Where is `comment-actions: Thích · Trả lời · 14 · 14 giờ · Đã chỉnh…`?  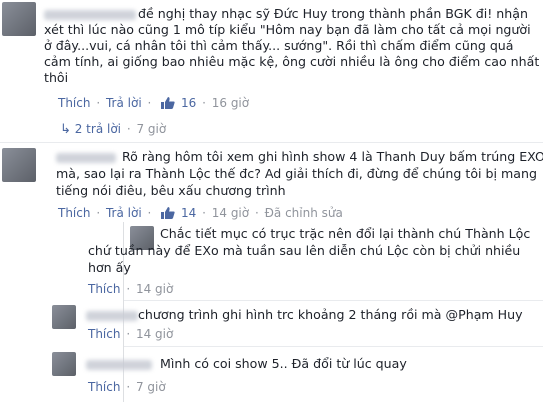 comment-actions: Thích · Trả lời · 14 · 14 giờ · Đã chỉnh… is located at coordinates (200, 213).